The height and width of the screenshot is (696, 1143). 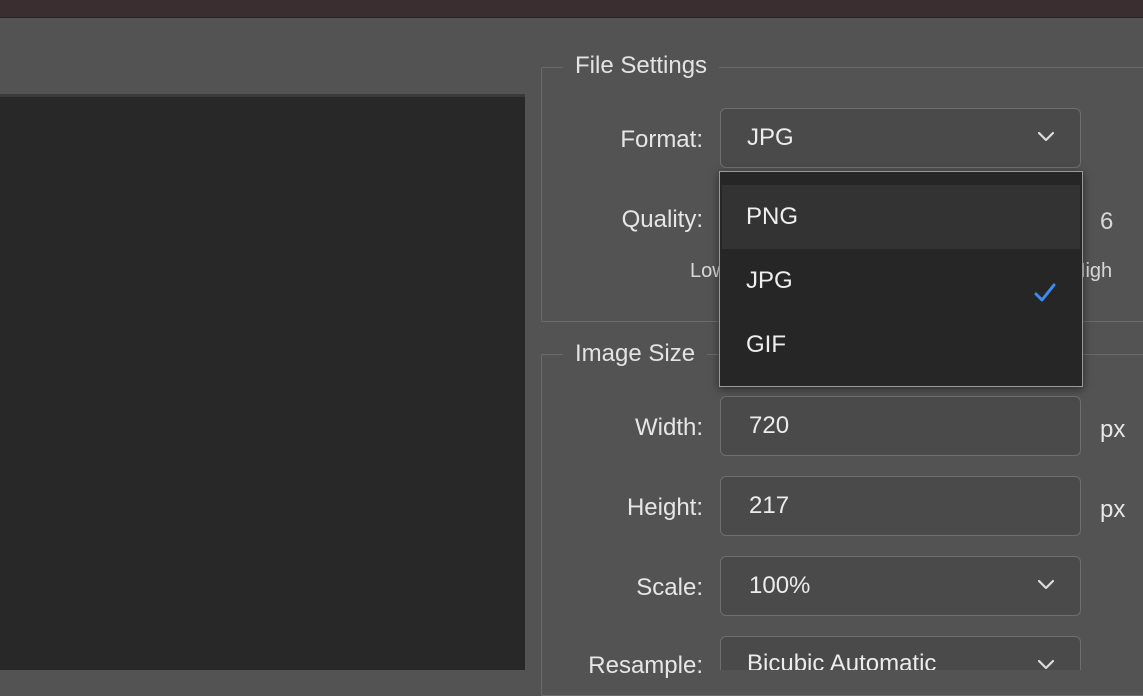 I want to click on format-option-png: PNG, so click(x=901, y=217).